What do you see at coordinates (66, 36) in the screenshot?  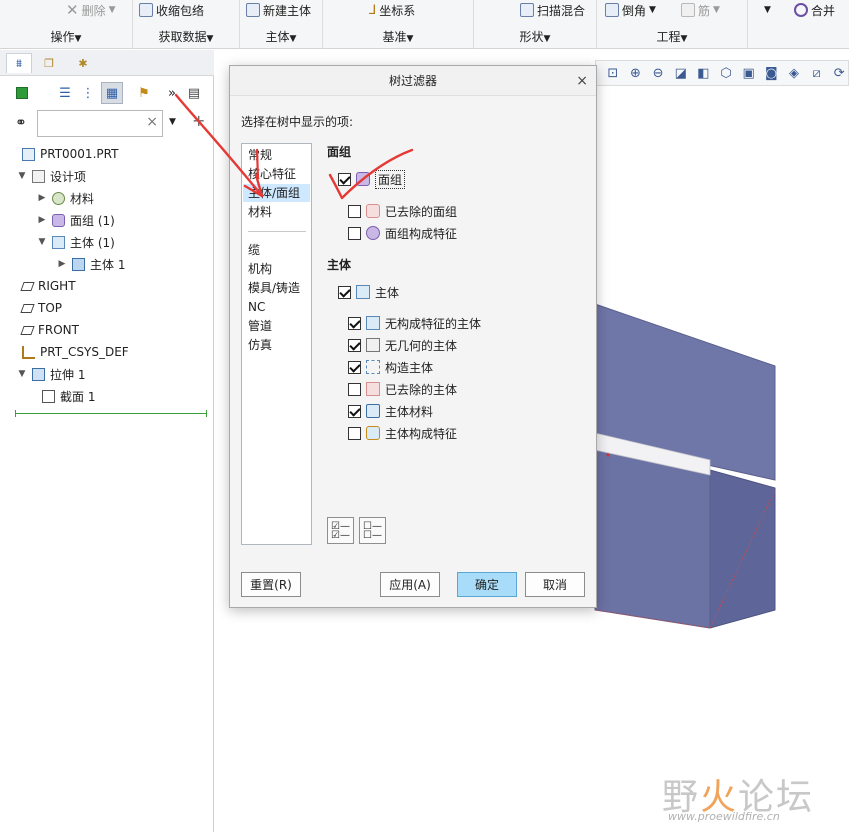 I see `ribbon-group-label: 操作▼` at bounding box center [66, 36].